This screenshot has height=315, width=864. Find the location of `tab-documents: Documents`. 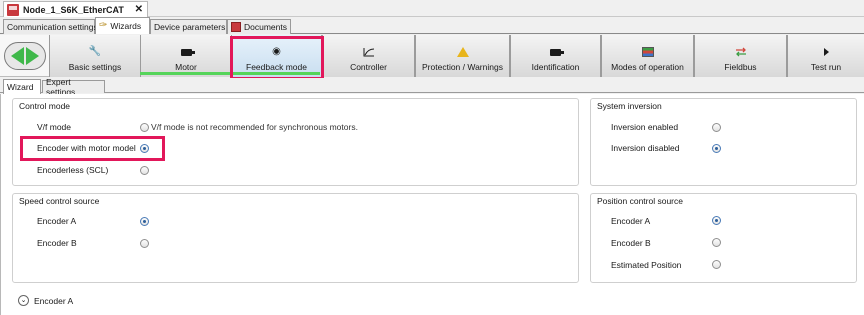

tab-documents: Documents is located at coordinates (259, 26).